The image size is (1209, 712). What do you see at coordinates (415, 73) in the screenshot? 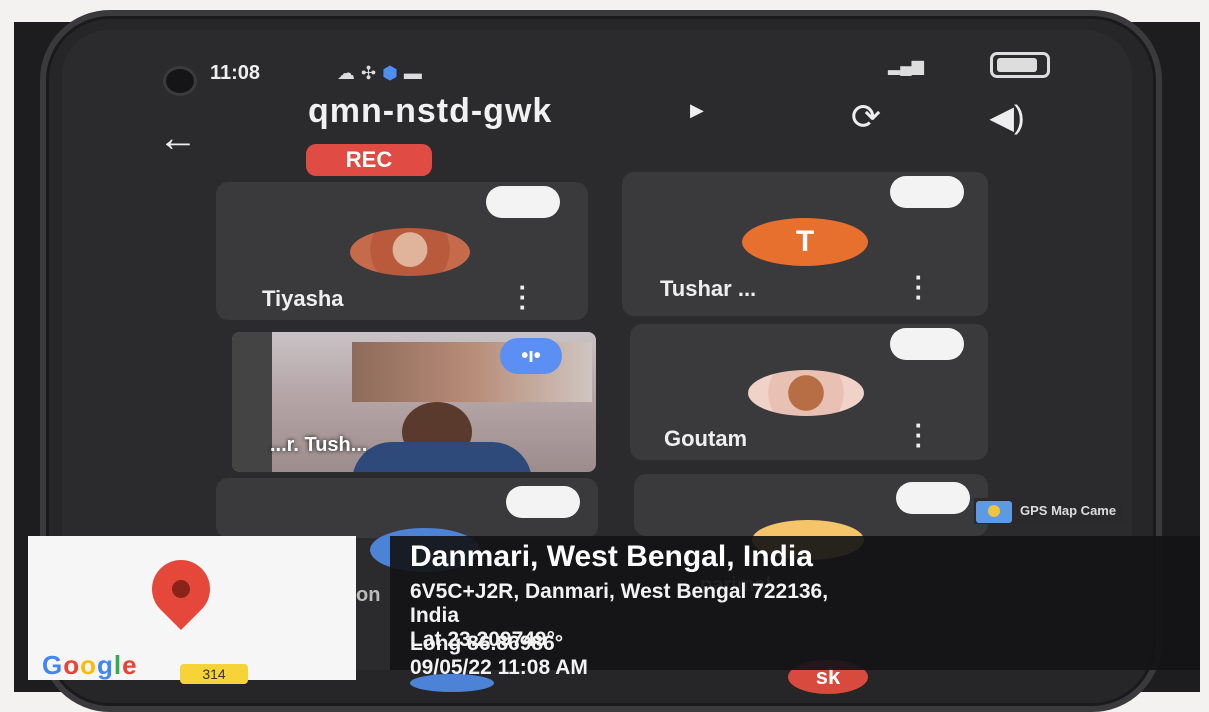
I see `message-icon: ▬` at bounding box center [415, 73].